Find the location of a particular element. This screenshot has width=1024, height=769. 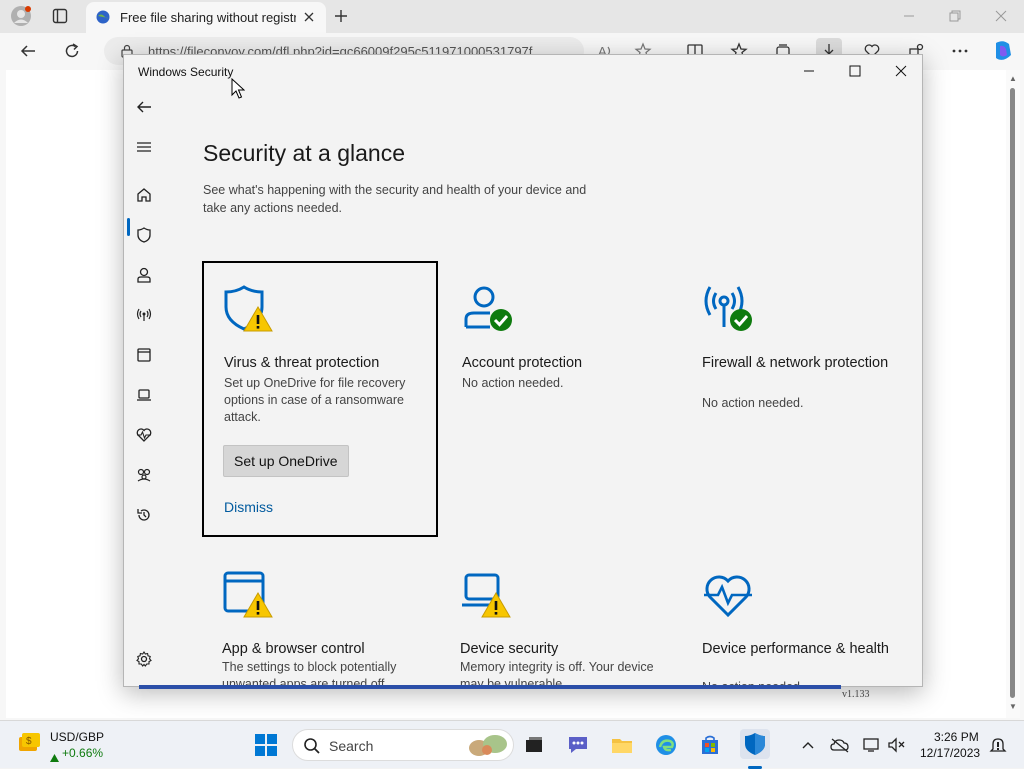

home-icon is located at coordinates (144, 195).